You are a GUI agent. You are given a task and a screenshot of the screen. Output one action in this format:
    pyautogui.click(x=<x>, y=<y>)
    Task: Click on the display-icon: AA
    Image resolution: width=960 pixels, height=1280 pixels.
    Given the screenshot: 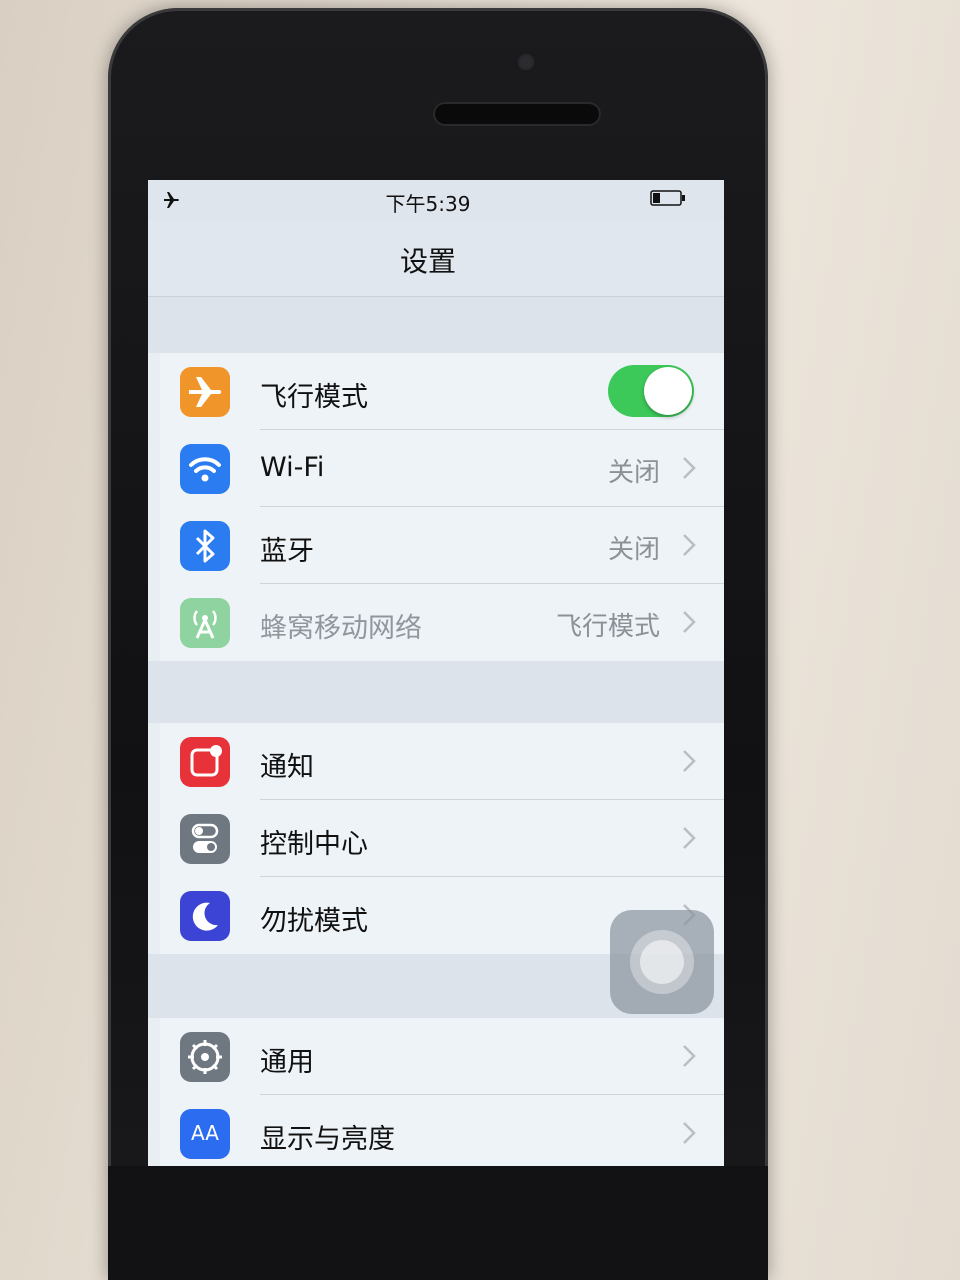 What is the action you would take?
    pyautogui.click(x=205, y=1134)
    